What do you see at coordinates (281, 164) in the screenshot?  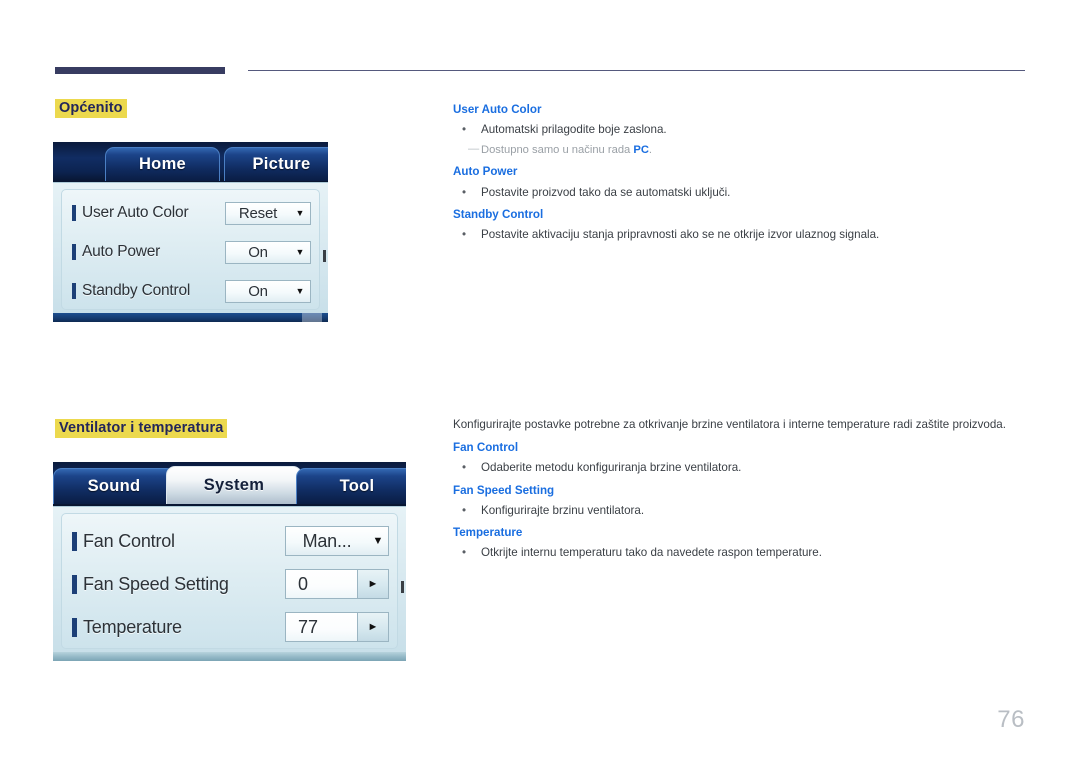 I see `osd-tab-picture-label: Picture` at bounding box center [281, 164].